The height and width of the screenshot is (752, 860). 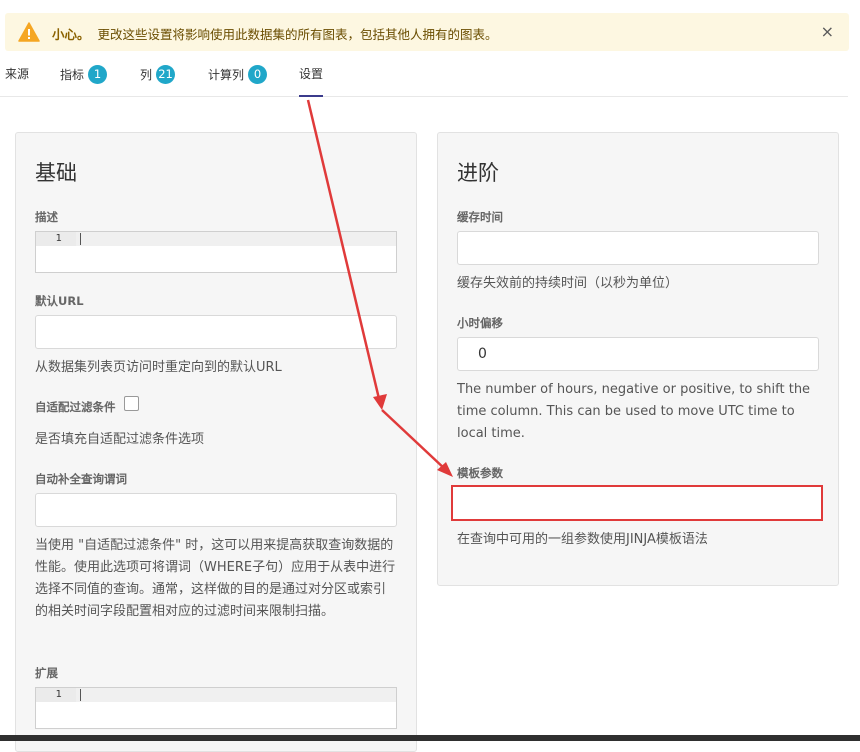 I want to click on autocomplete-input, so click(x=216, y=510).